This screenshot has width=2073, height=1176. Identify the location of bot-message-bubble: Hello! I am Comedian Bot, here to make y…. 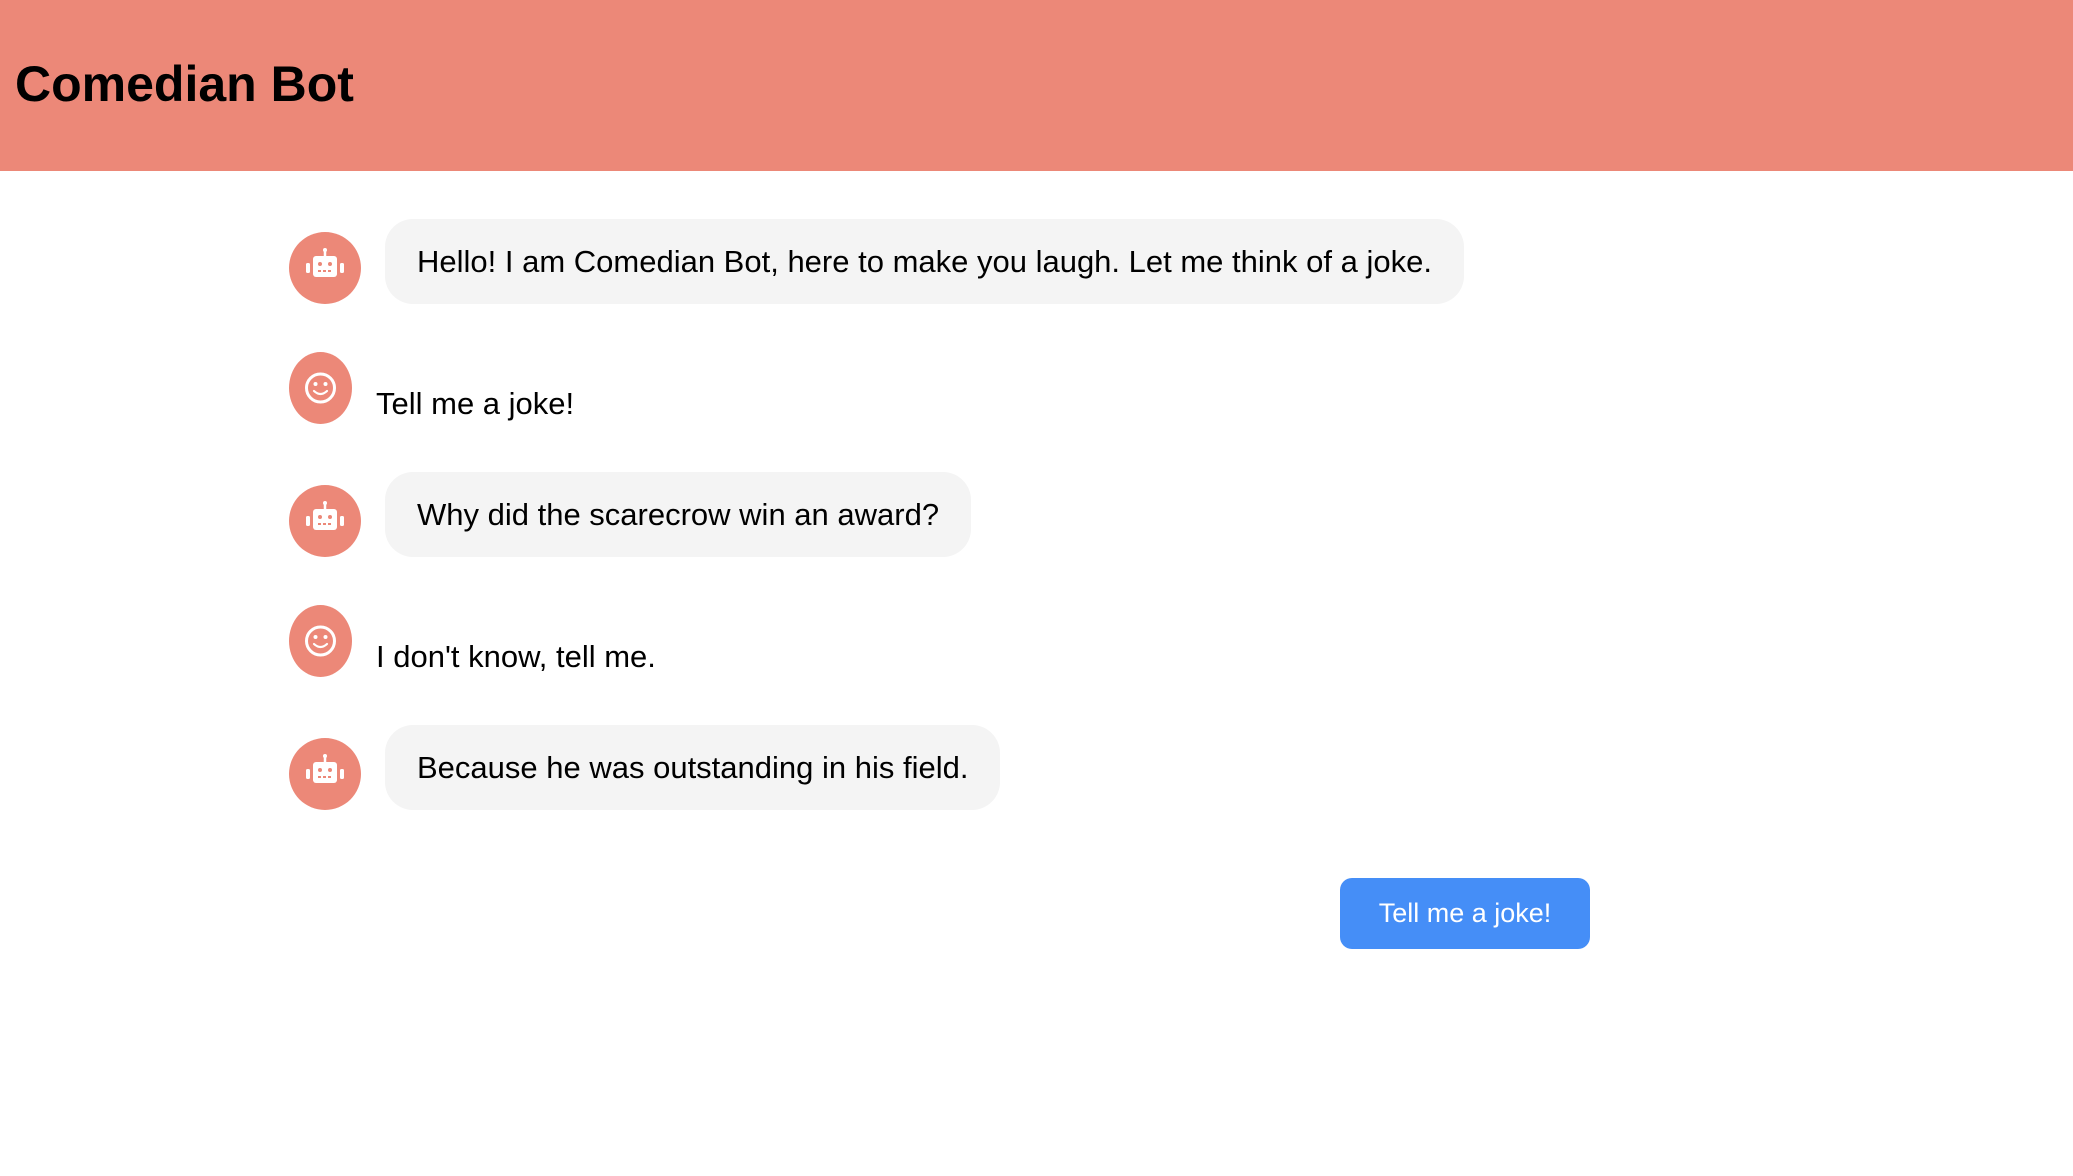
(924, 261).